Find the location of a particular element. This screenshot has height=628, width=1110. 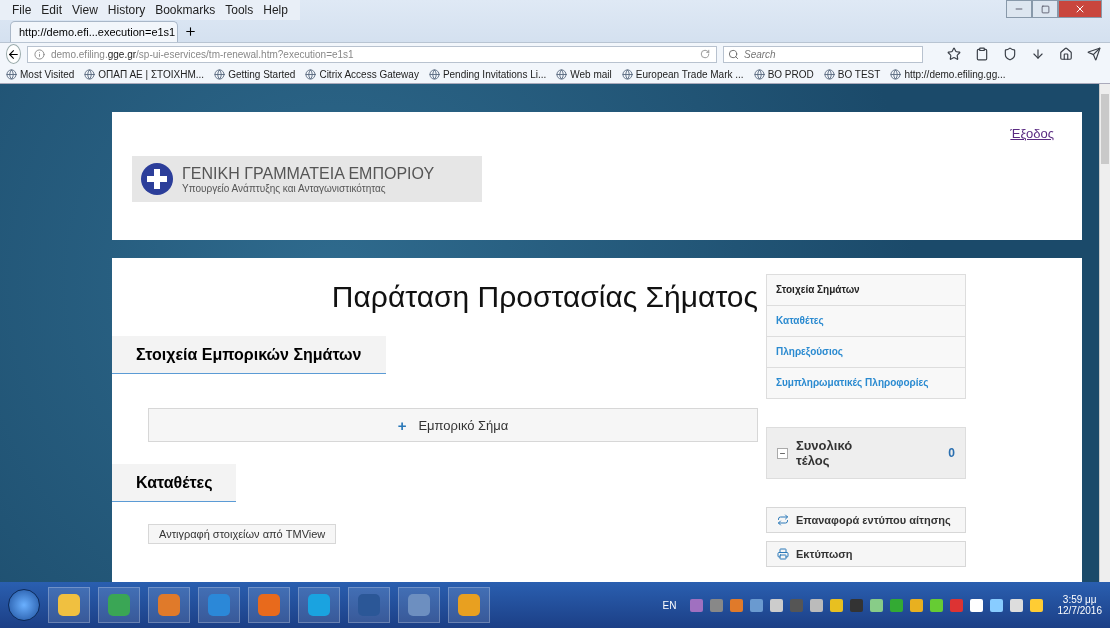

back-arrow-icon is located at coordinates (13, 54).